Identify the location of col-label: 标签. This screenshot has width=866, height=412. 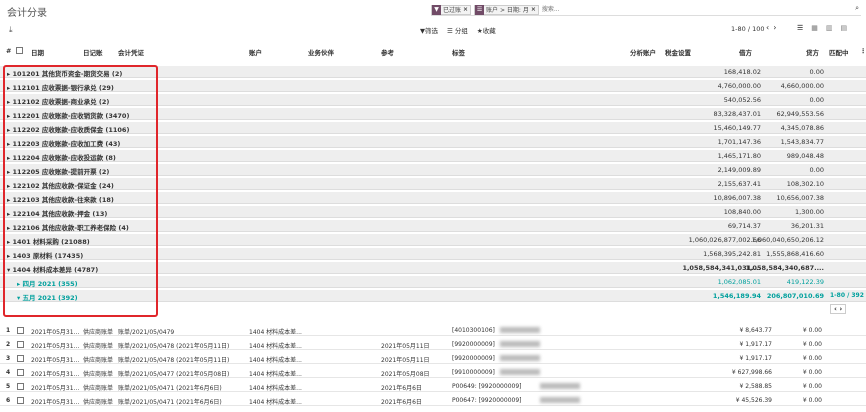
(458, 52).